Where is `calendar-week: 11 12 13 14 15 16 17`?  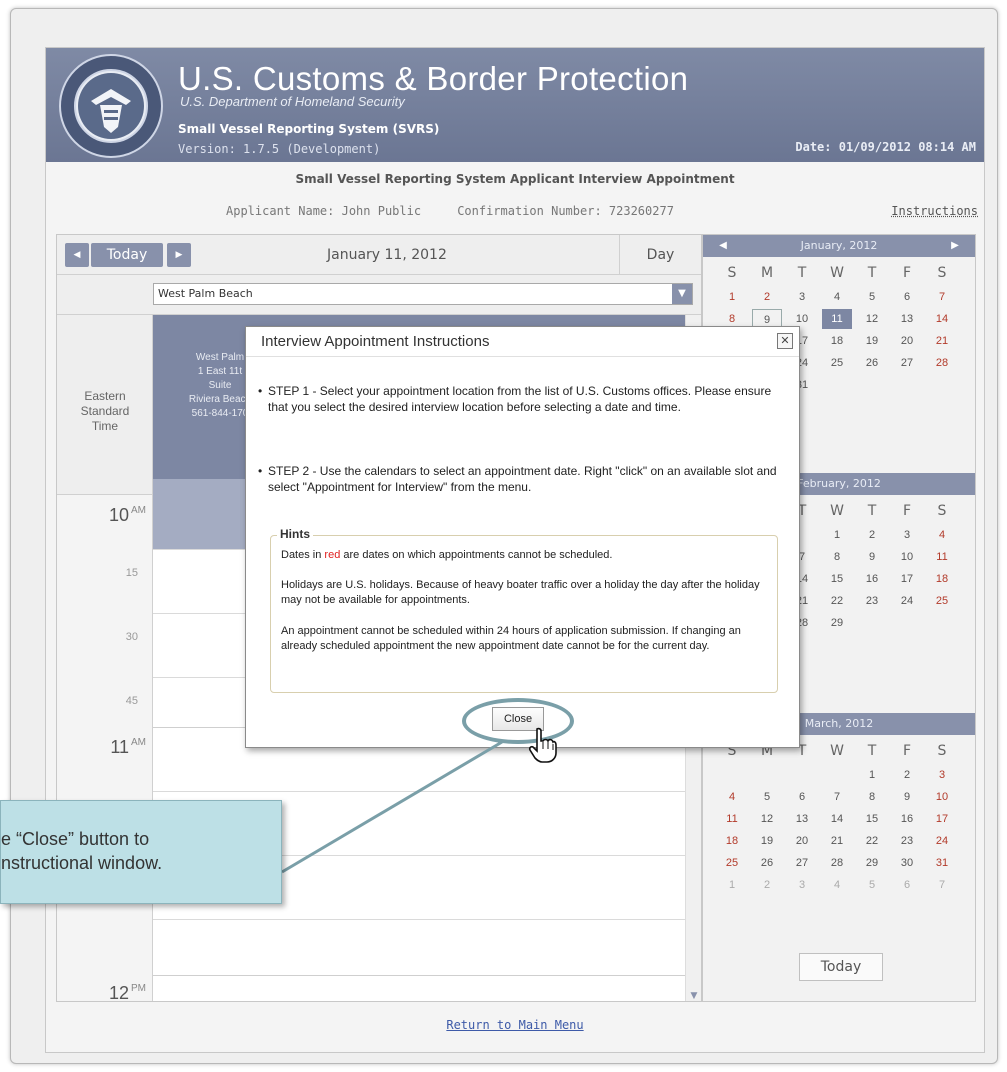
calendar-week: 11 12 13 14 15 16 17 is located at coordinates (840, 819).